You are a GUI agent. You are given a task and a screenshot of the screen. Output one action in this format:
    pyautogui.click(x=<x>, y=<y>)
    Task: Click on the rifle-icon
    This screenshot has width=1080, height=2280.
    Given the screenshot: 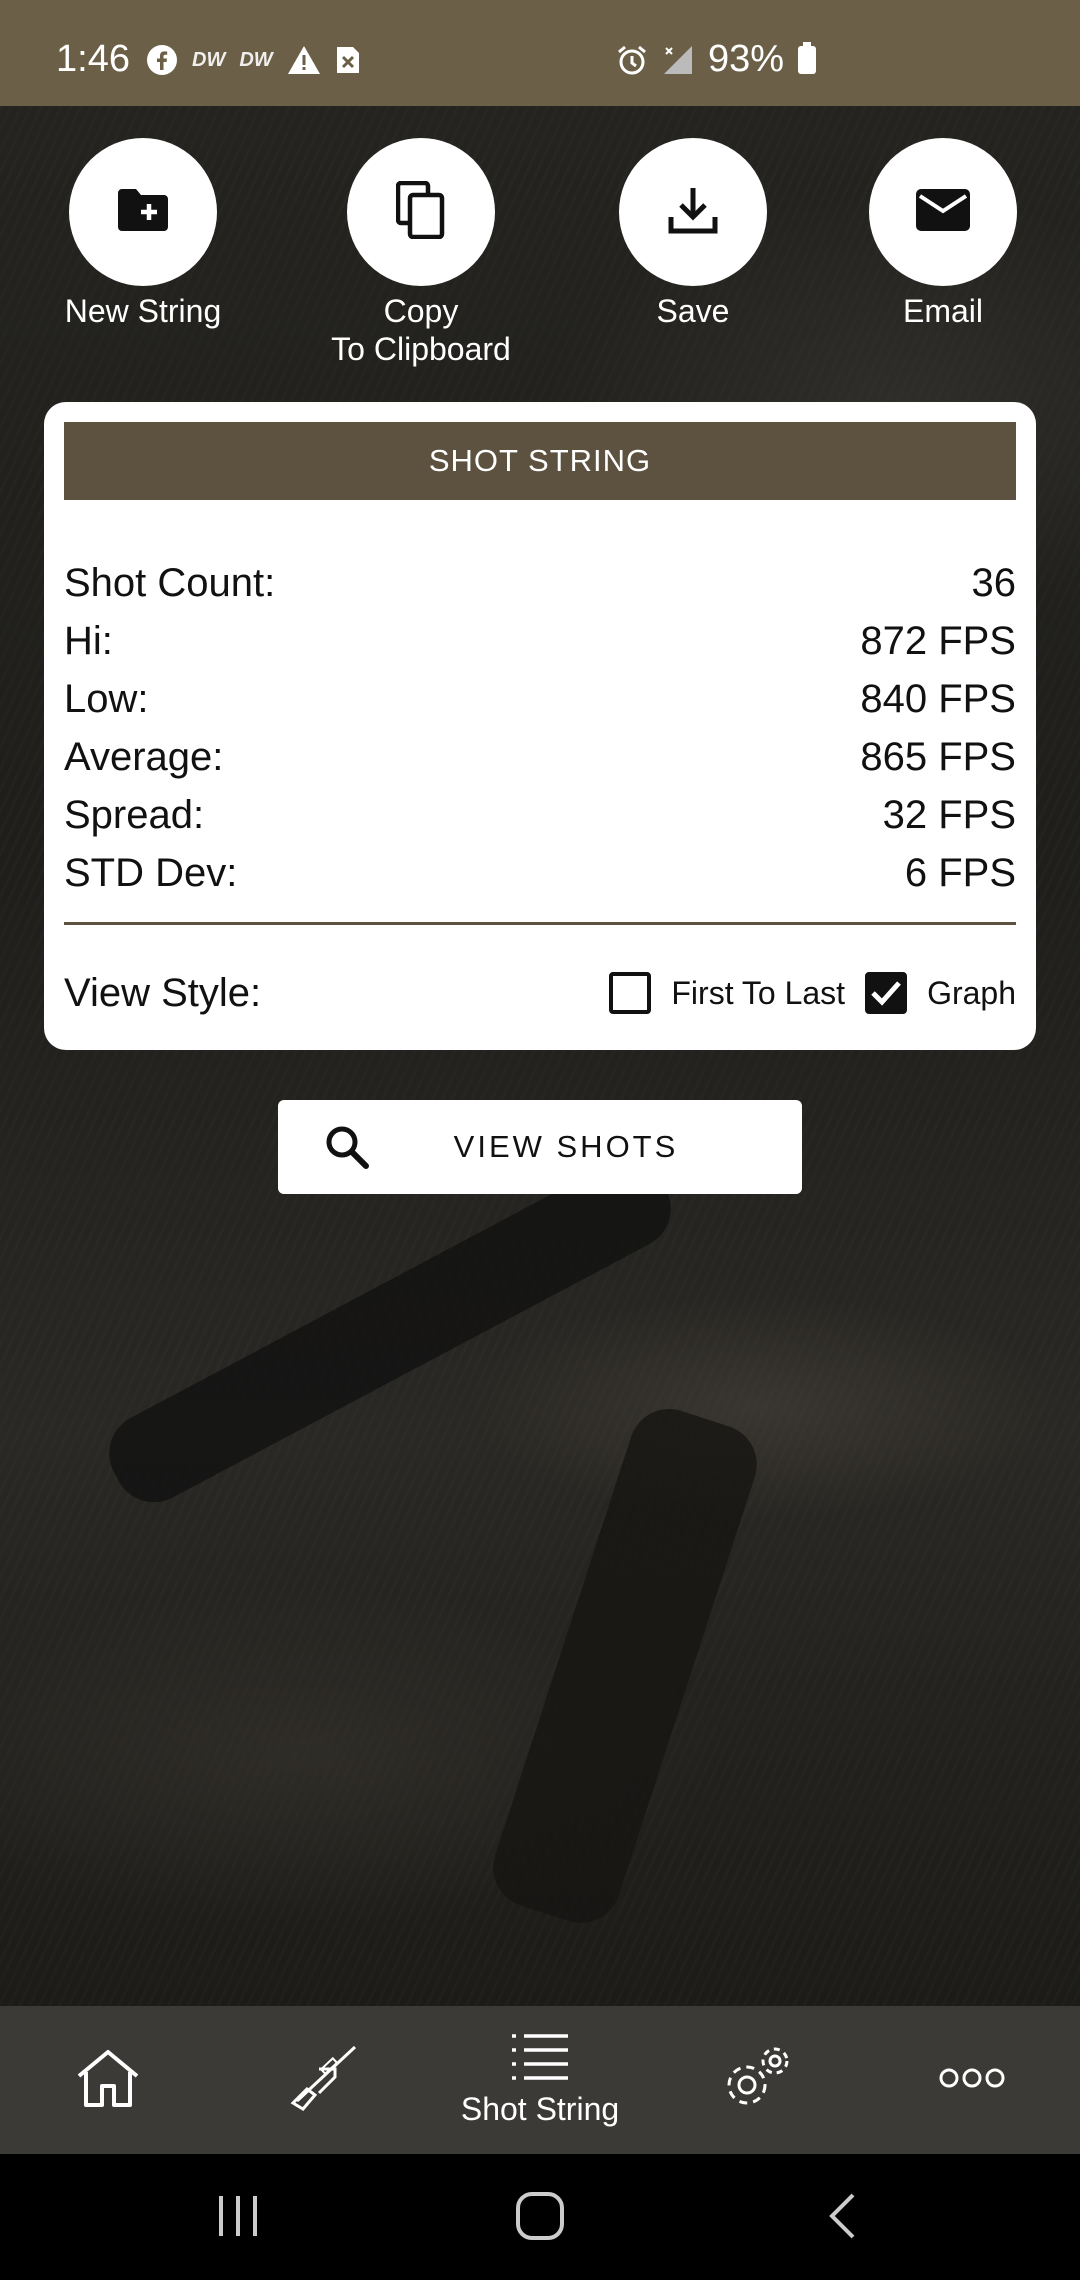 What is the action you would take?
    pyautogui.click(x=324, y=2080)
    